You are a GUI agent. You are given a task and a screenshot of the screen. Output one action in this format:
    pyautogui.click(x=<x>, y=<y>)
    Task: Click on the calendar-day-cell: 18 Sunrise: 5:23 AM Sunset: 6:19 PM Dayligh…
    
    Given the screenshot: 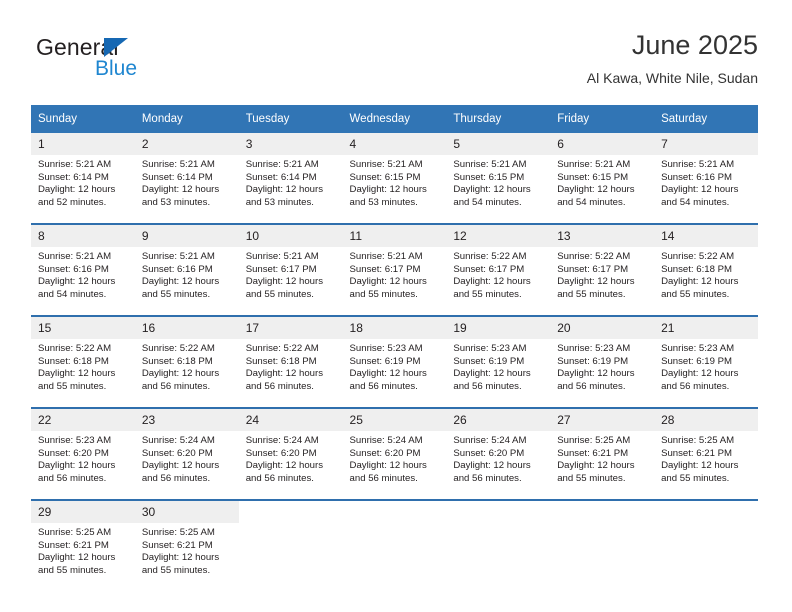 What is the action you would take?
    pyautogui.click(x=394, y=361)
    